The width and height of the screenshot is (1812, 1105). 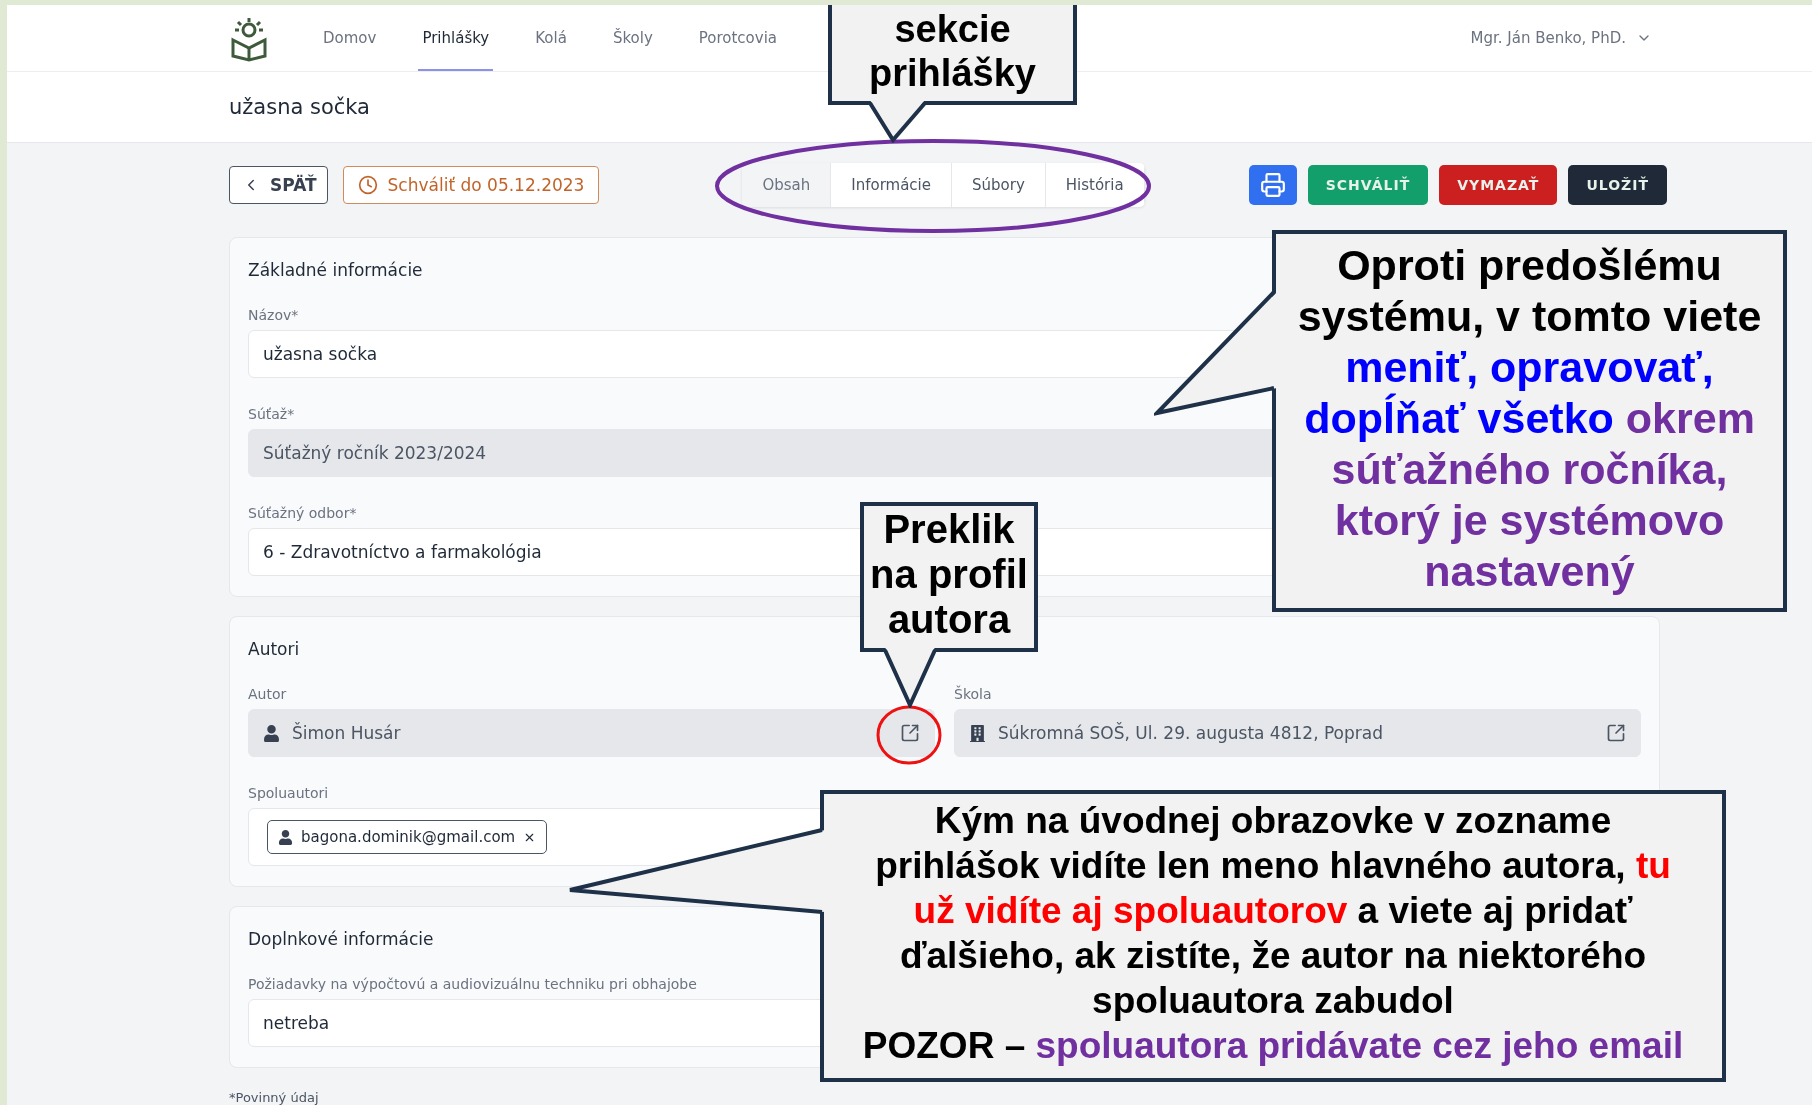 I want to click on author-name: Šimon Husár, so click(x=347, y=733).